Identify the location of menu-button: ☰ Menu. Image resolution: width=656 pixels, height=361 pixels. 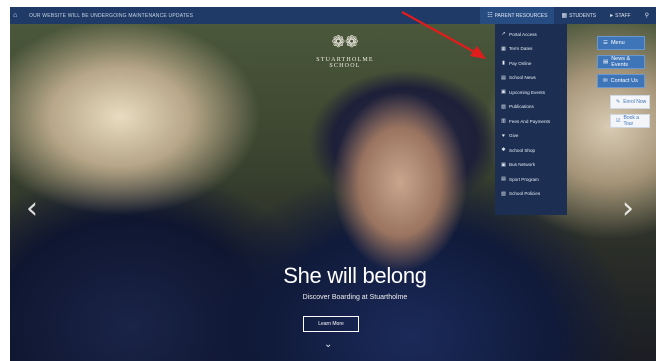
(621, 43).